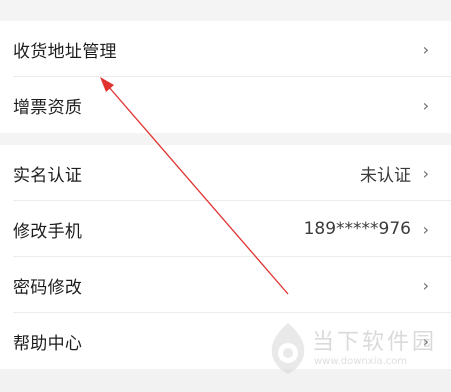 The image size is (451, 392). Describe the element at coordinates (48, 231) in the screenshot. I see `change-phone-label: 修改手机` at that location.